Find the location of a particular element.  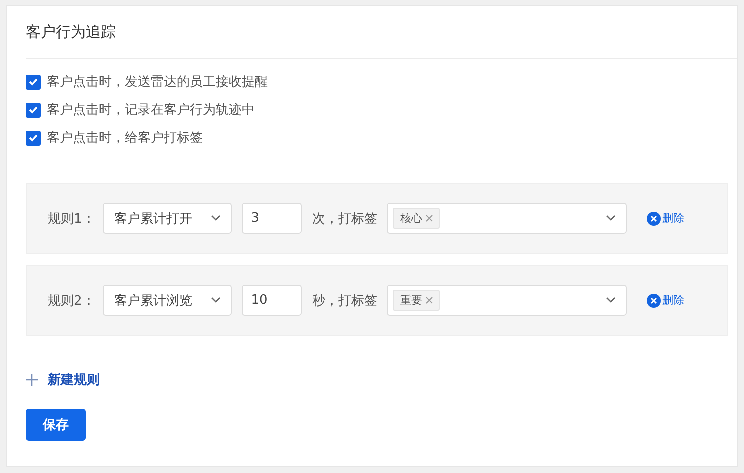

add-rule-button: 新建规则 is located at coordinates (63, 380).